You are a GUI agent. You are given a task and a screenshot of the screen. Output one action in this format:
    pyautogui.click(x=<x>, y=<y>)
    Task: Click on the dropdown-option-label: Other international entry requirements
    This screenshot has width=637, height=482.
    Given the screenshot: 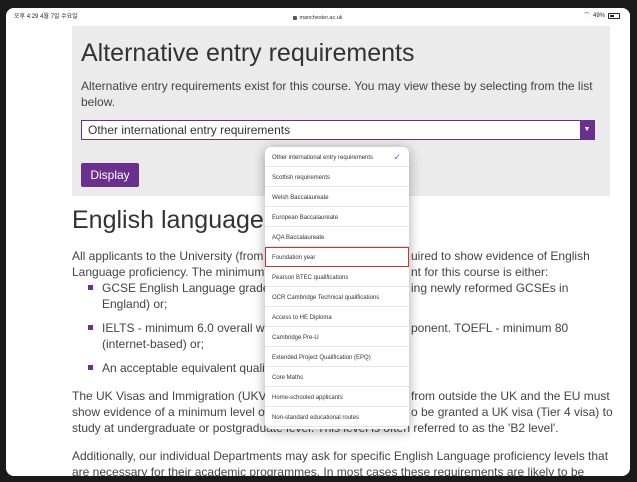 What is the action you would take?
    pyautogui.click(x=323, y=158)
    